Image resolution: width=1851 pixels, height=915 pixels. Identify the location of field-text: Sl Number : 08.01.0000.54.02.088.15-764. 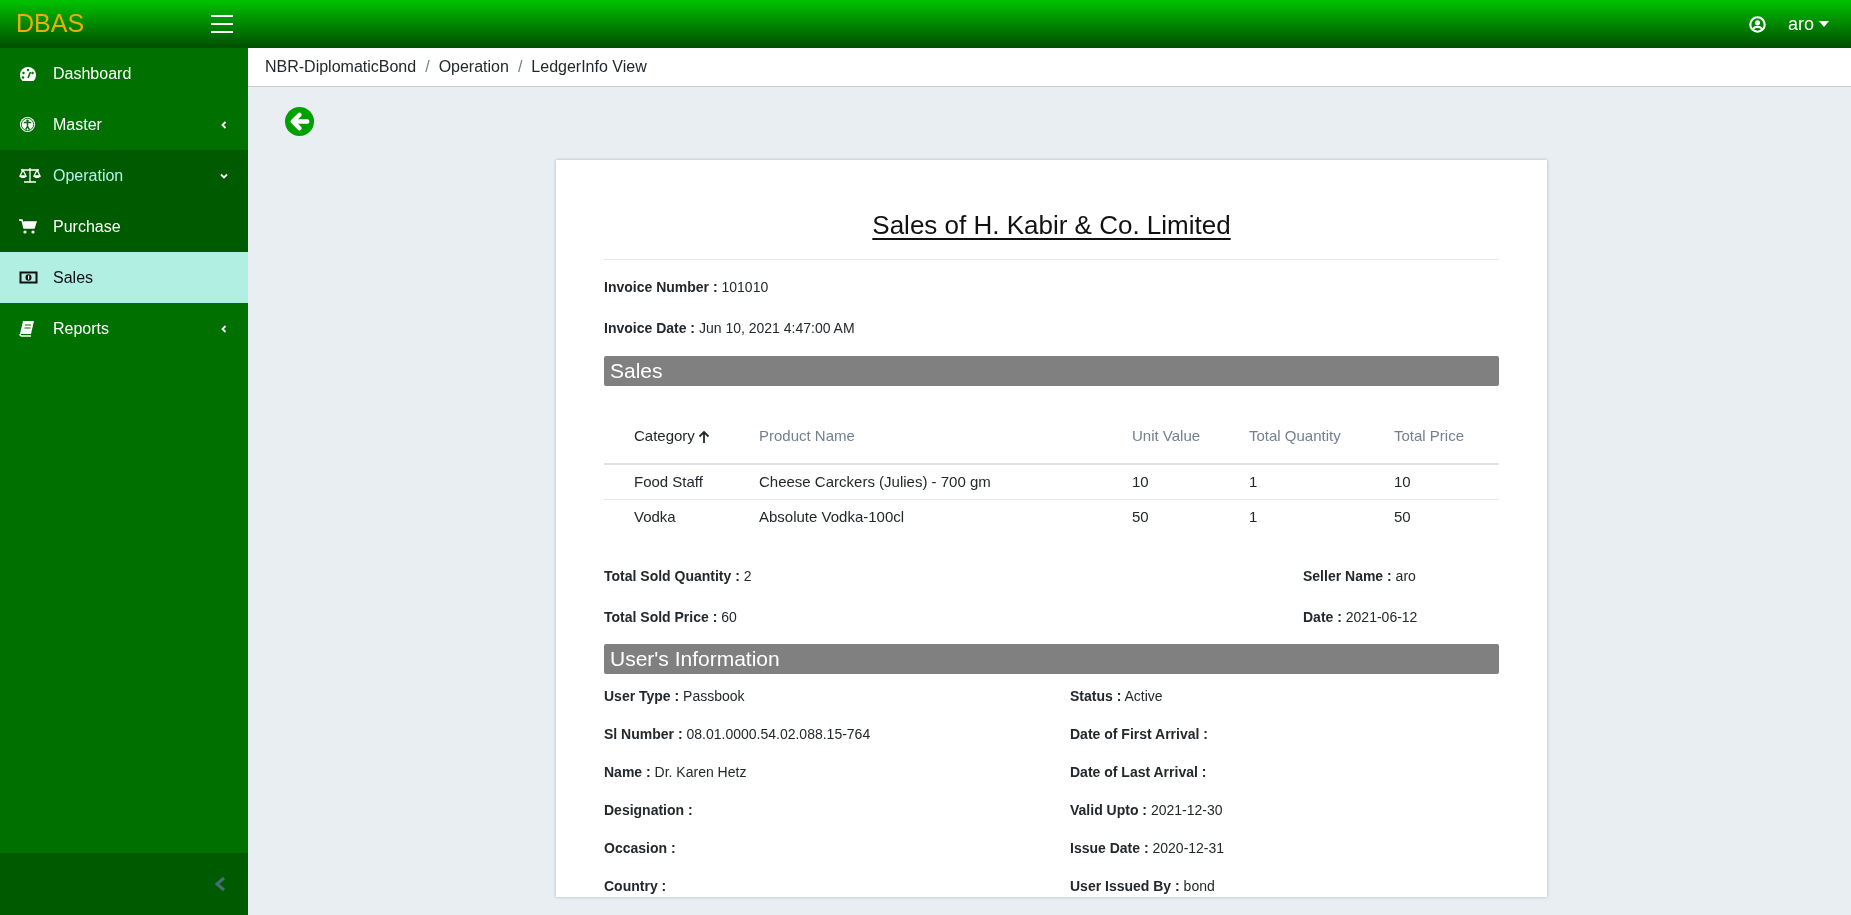
(738, 734).